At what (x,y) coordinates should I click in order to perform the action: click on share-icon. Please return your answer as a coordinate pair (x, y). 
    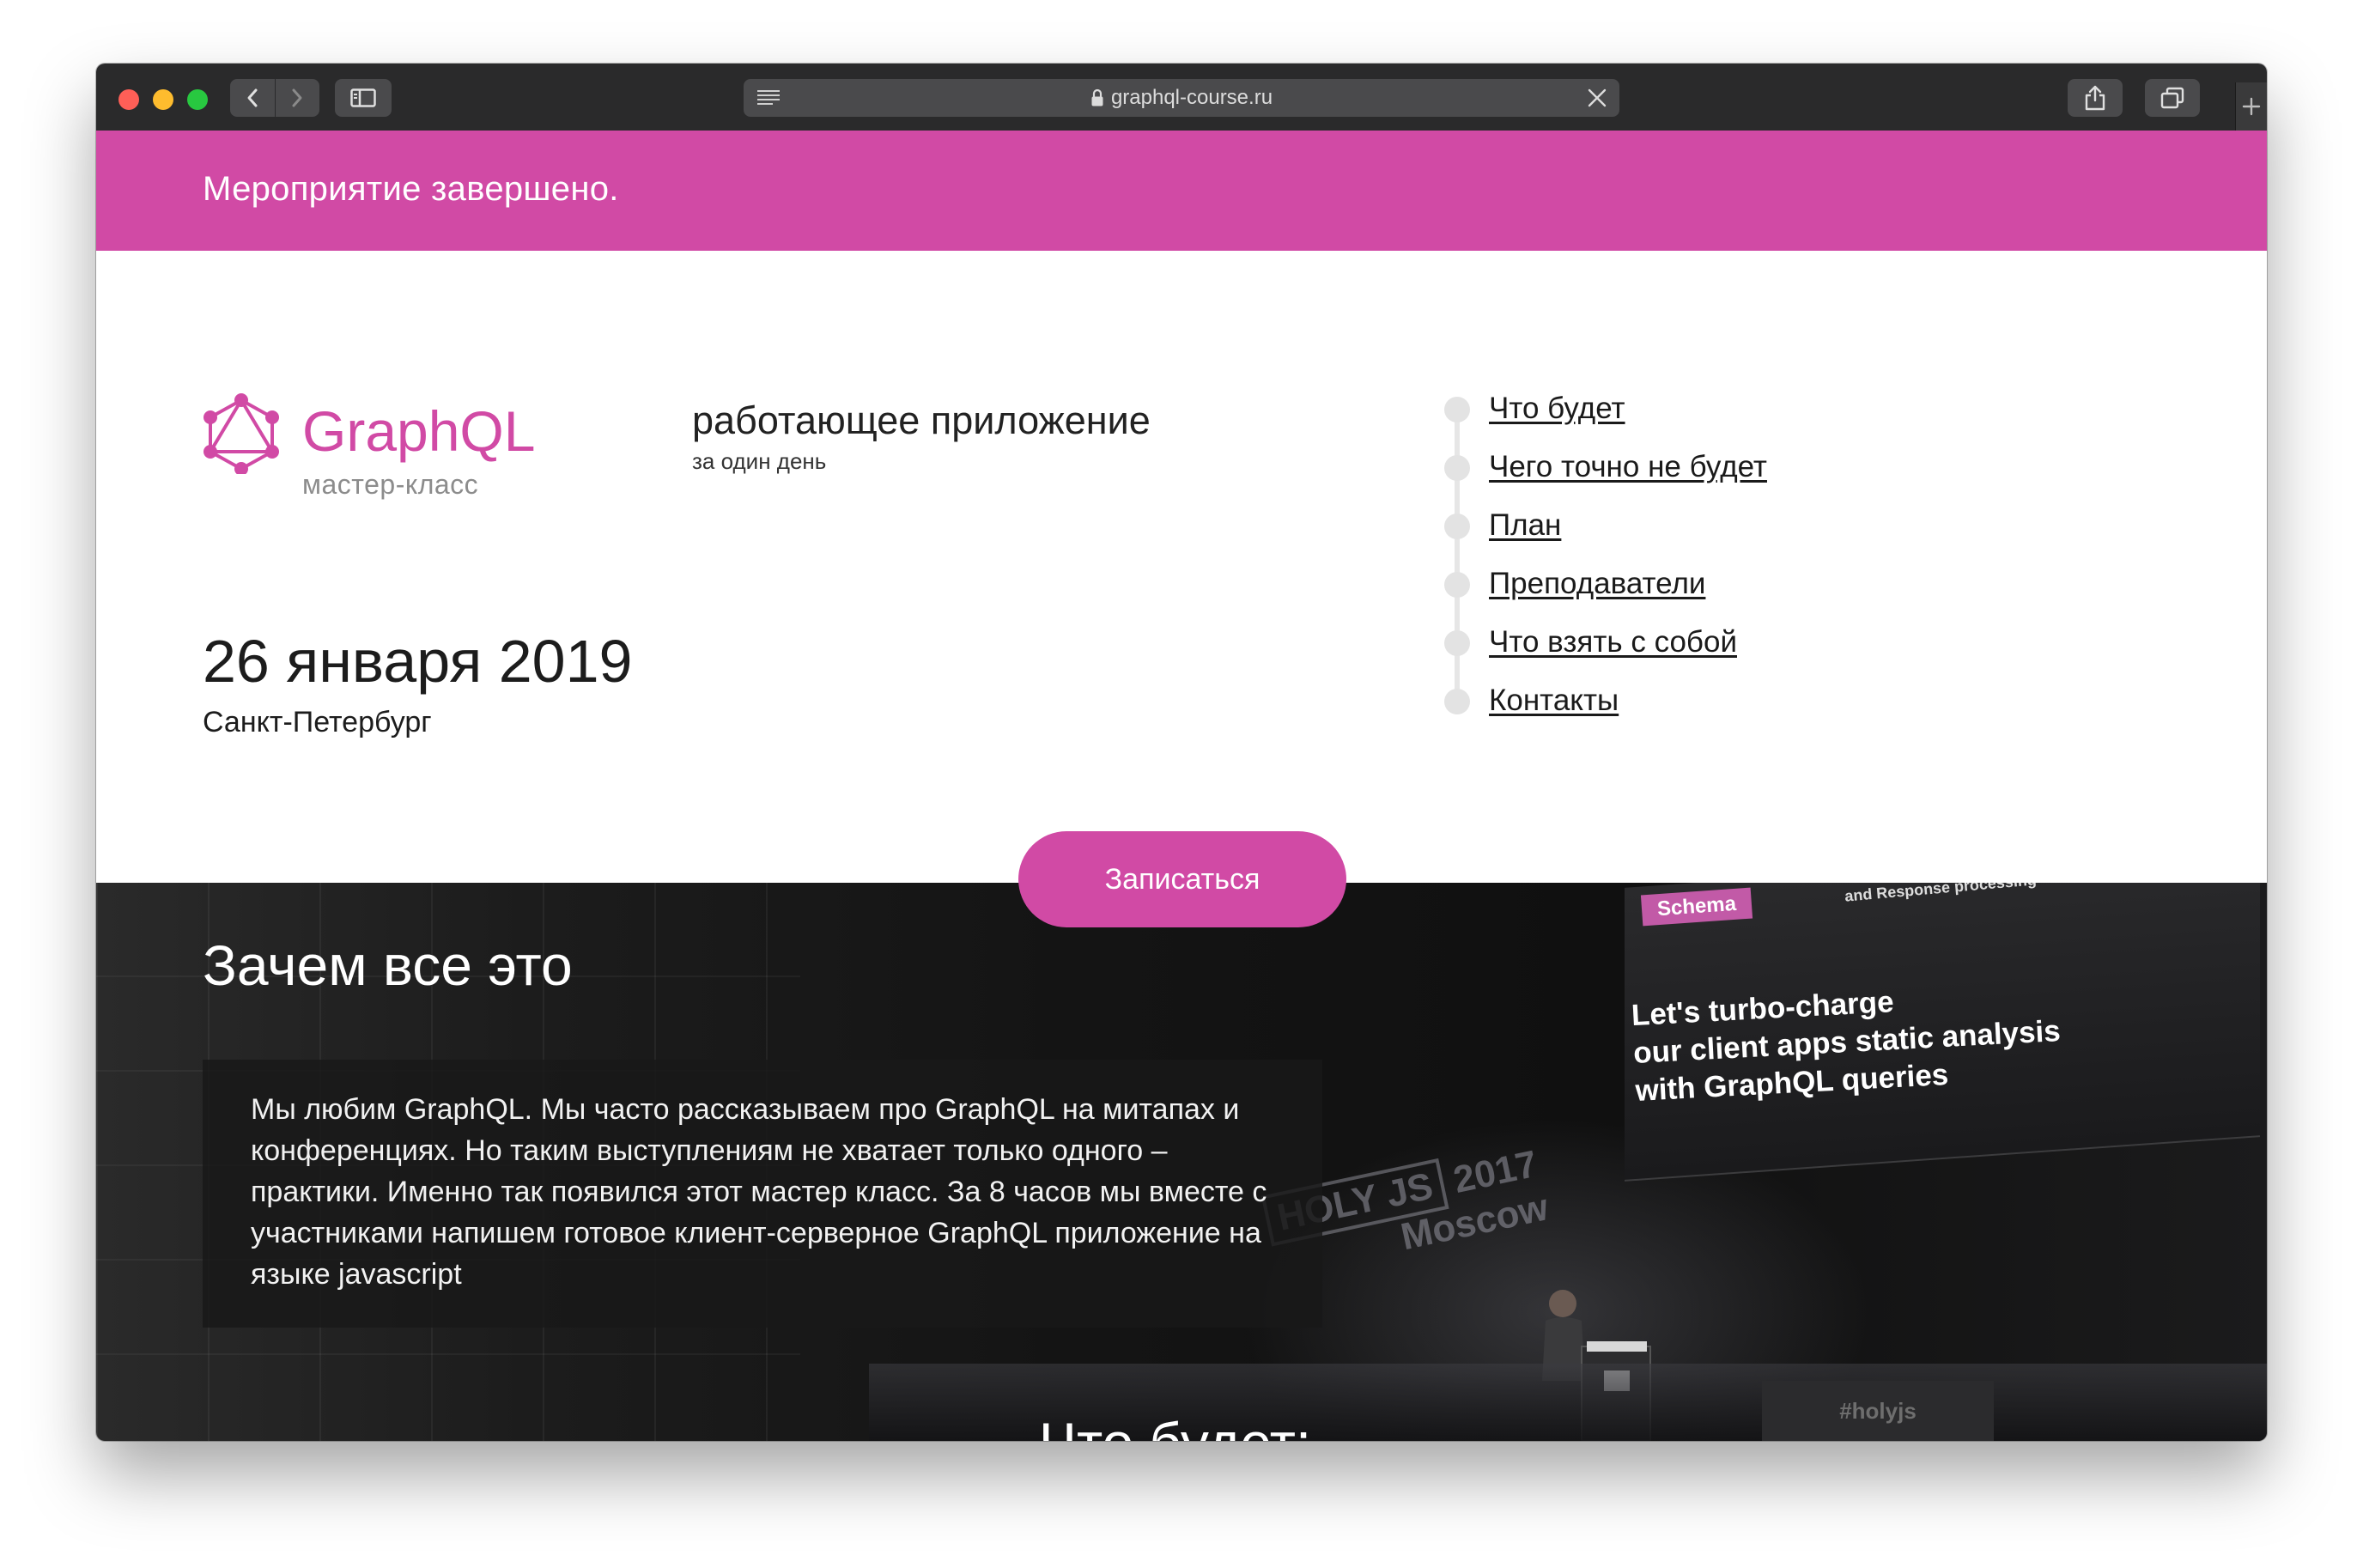
    Looking at the image, I should click on (2095, 98).